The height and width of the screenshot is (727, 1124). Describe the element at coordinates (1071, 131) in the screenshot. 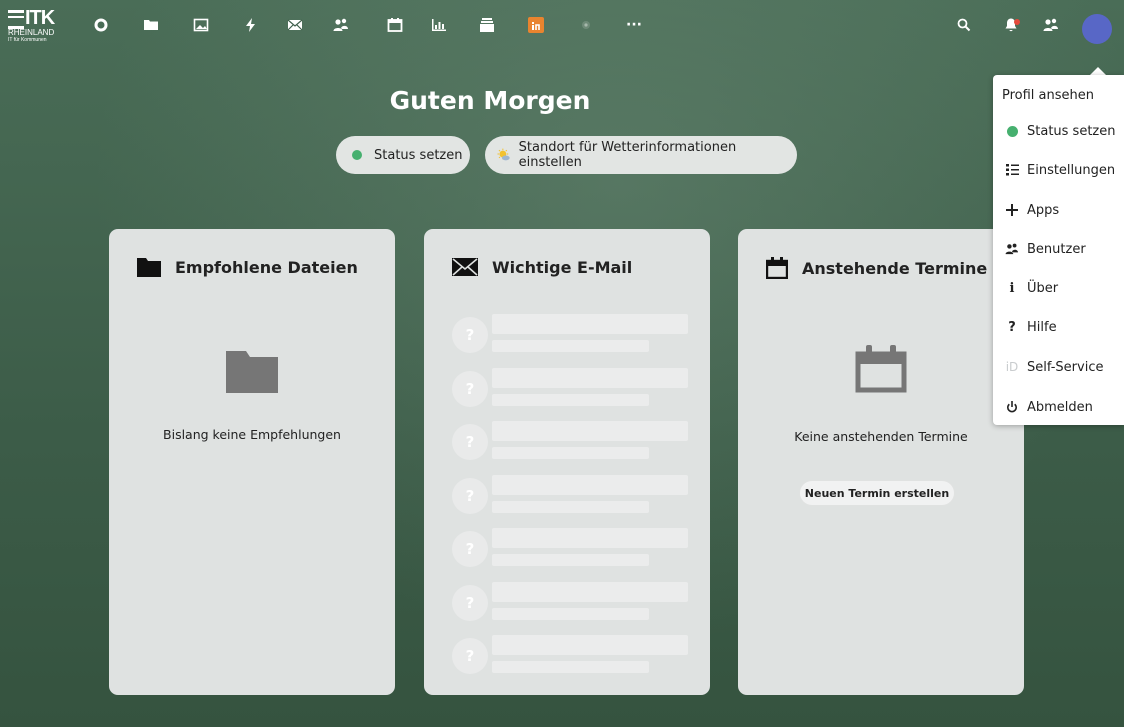

I see `menu-item-label: Status setzen` at that location.